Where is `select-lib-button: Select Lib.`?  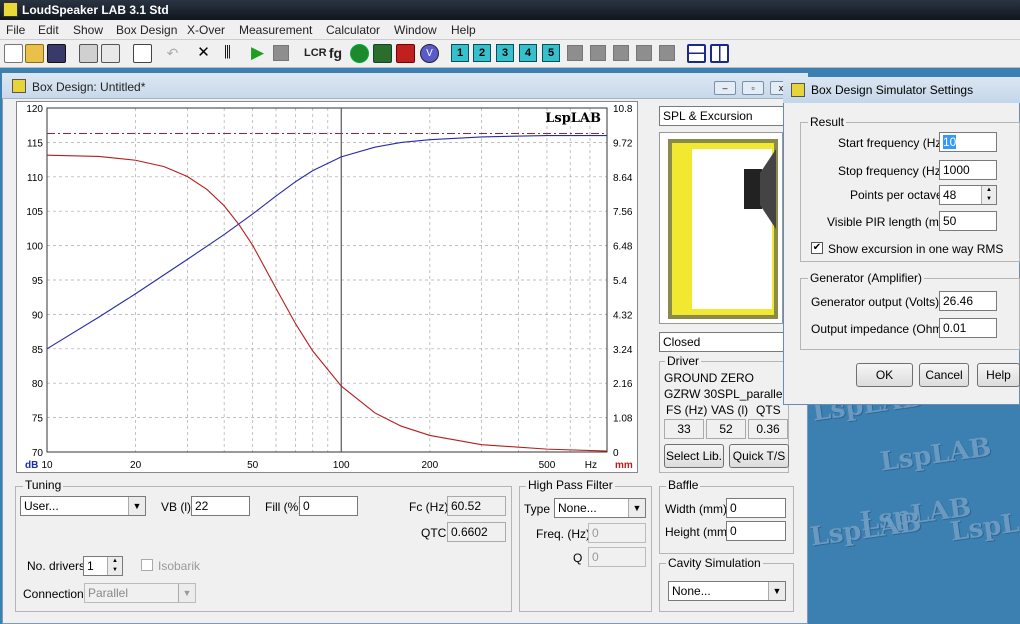 select-lib-button: Select Lib. is located at coordinates (694, 456).